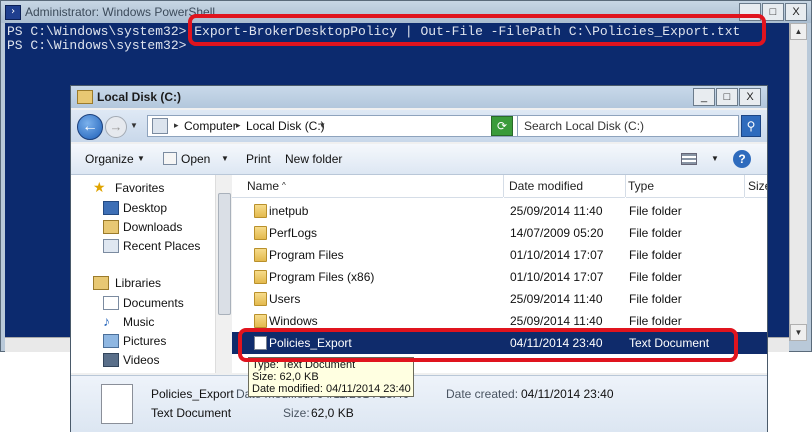  I want to click on star-icon: ★, so click(99, 187).